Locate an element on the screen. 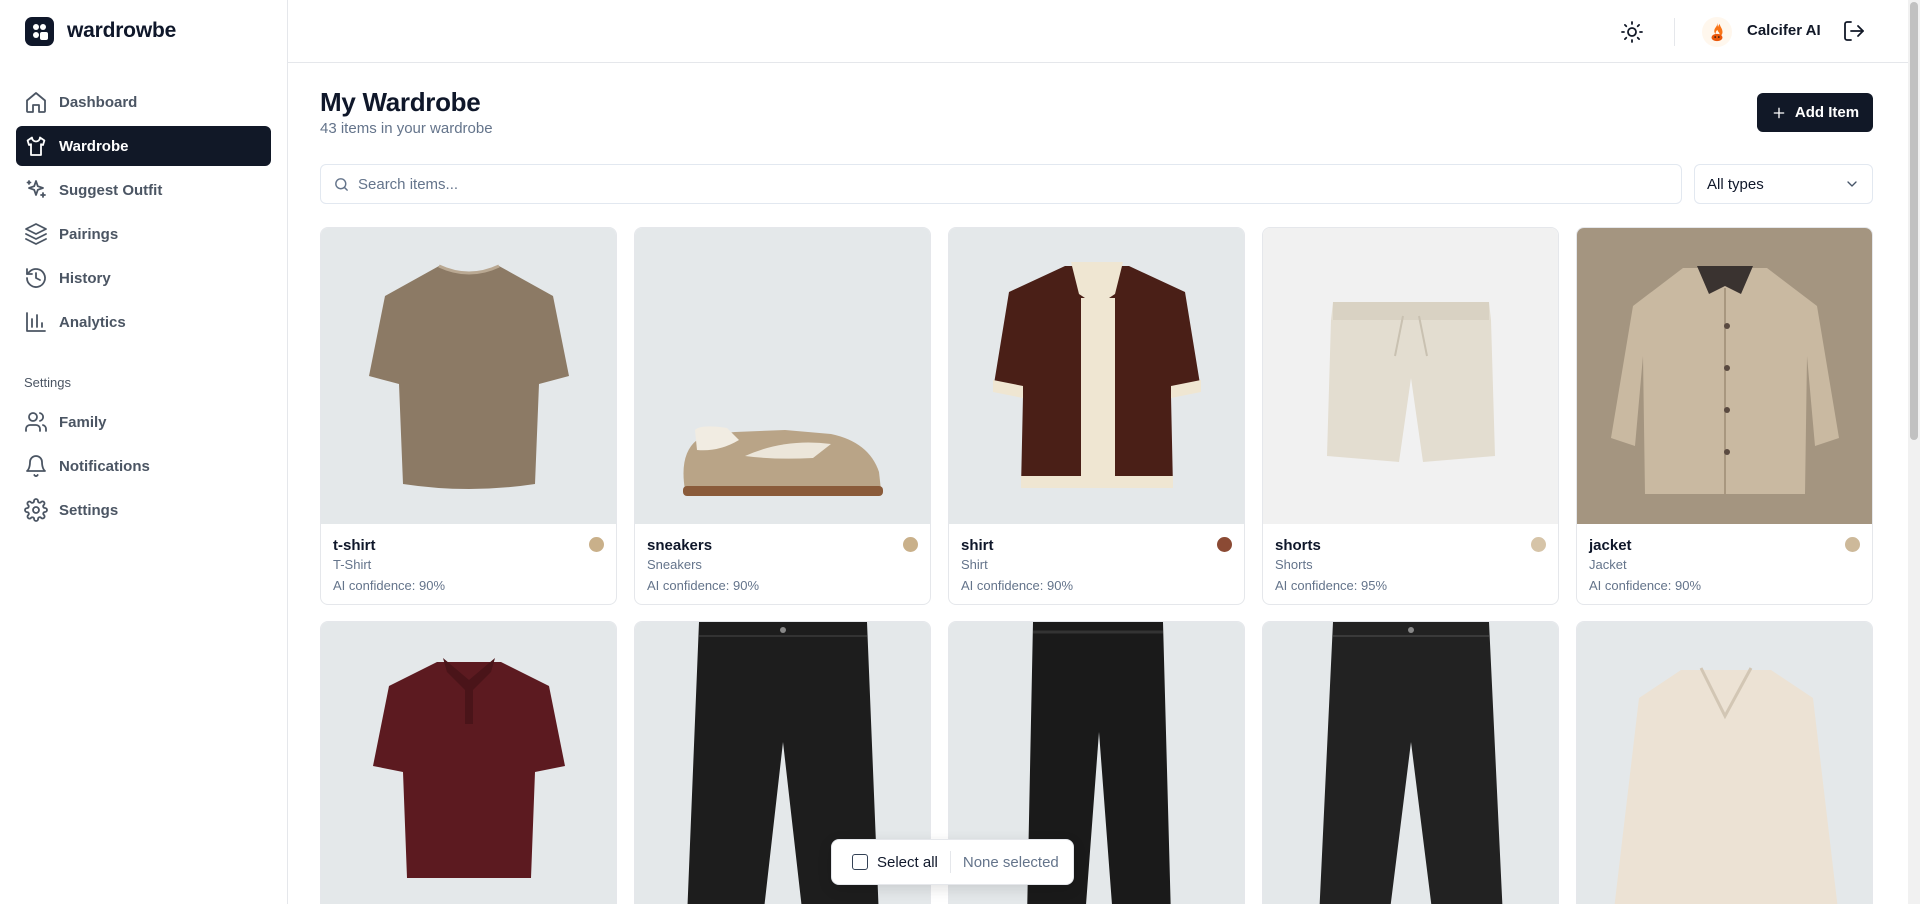 The width and height of the screenshot is (1920, 904). fire-avatar-icon is located at coordinates (1717, 32).